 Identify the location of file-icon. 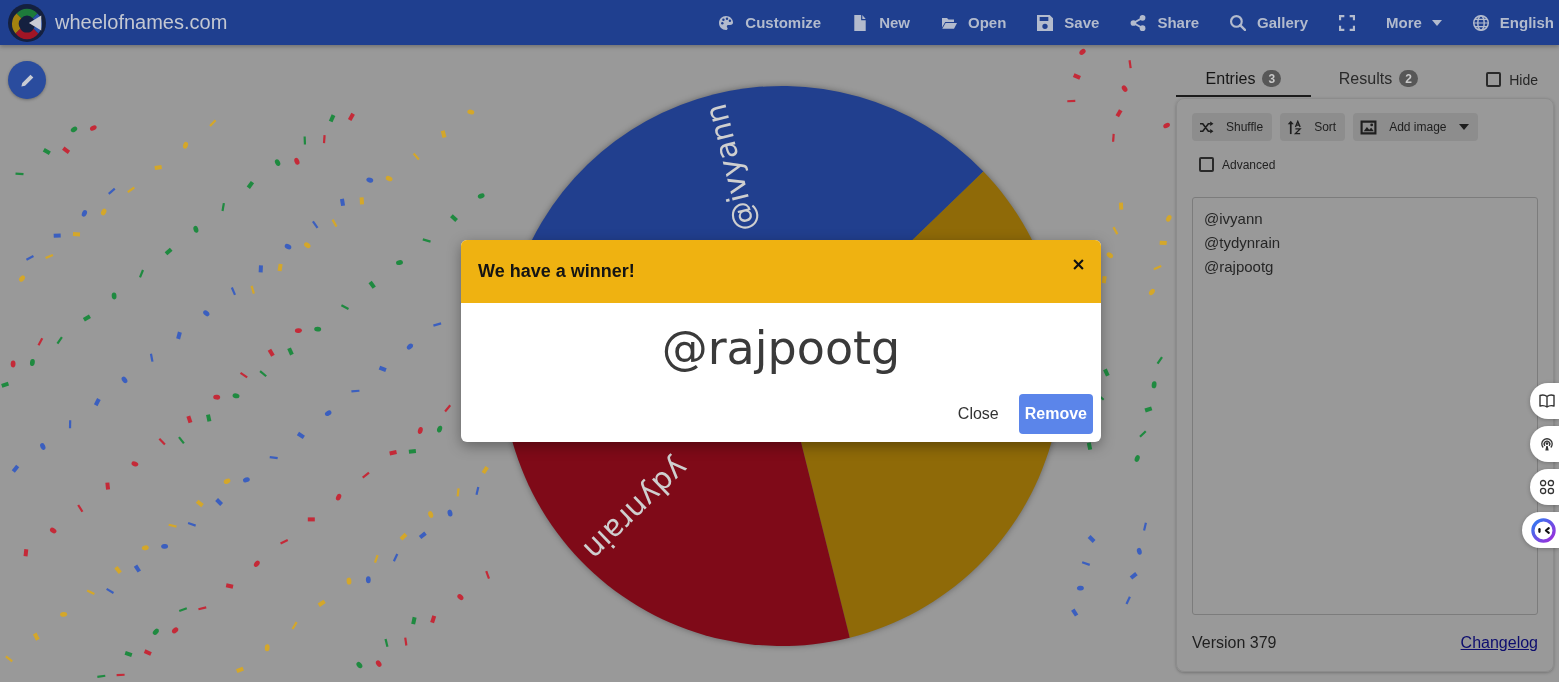
(860, 22).